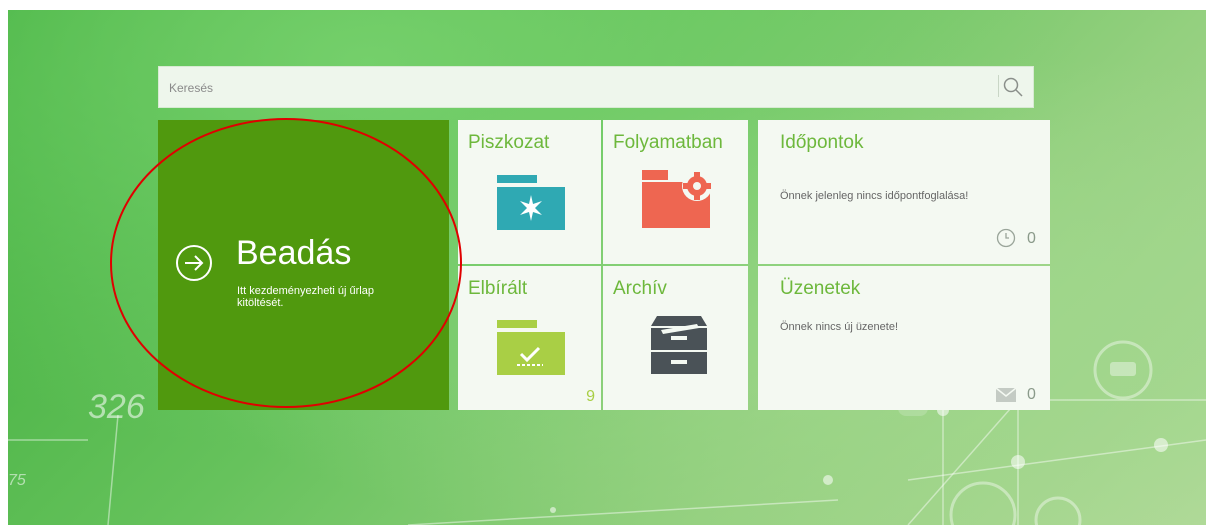 The image size is (1206, 525). What do you see at coordinates (668, 142) in the screenshot?
I see `tile-folyamatban-title: Folyamatban` at bounding box center [668, 142].